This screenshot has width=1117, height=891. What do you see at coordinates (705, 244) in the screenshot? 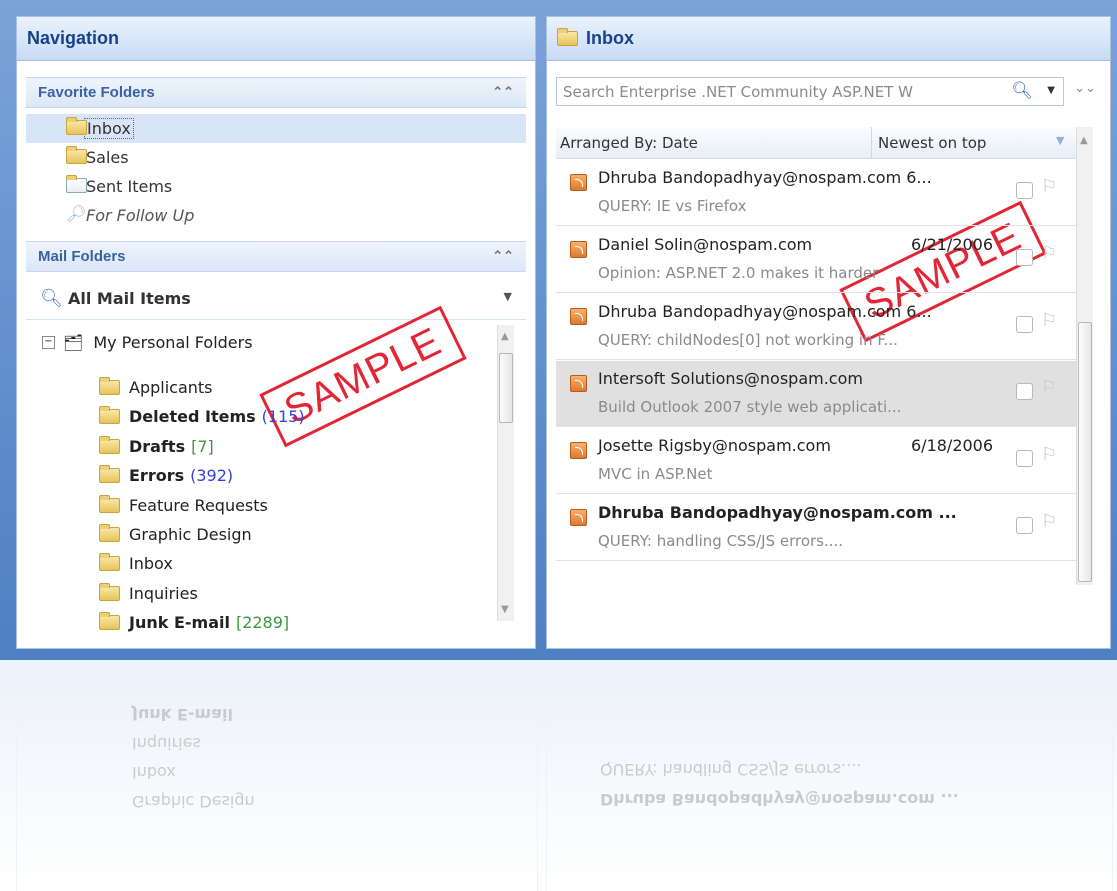
I see `message-sender: Daniel Solin@nospam.com` at bounding box center [705, 244].